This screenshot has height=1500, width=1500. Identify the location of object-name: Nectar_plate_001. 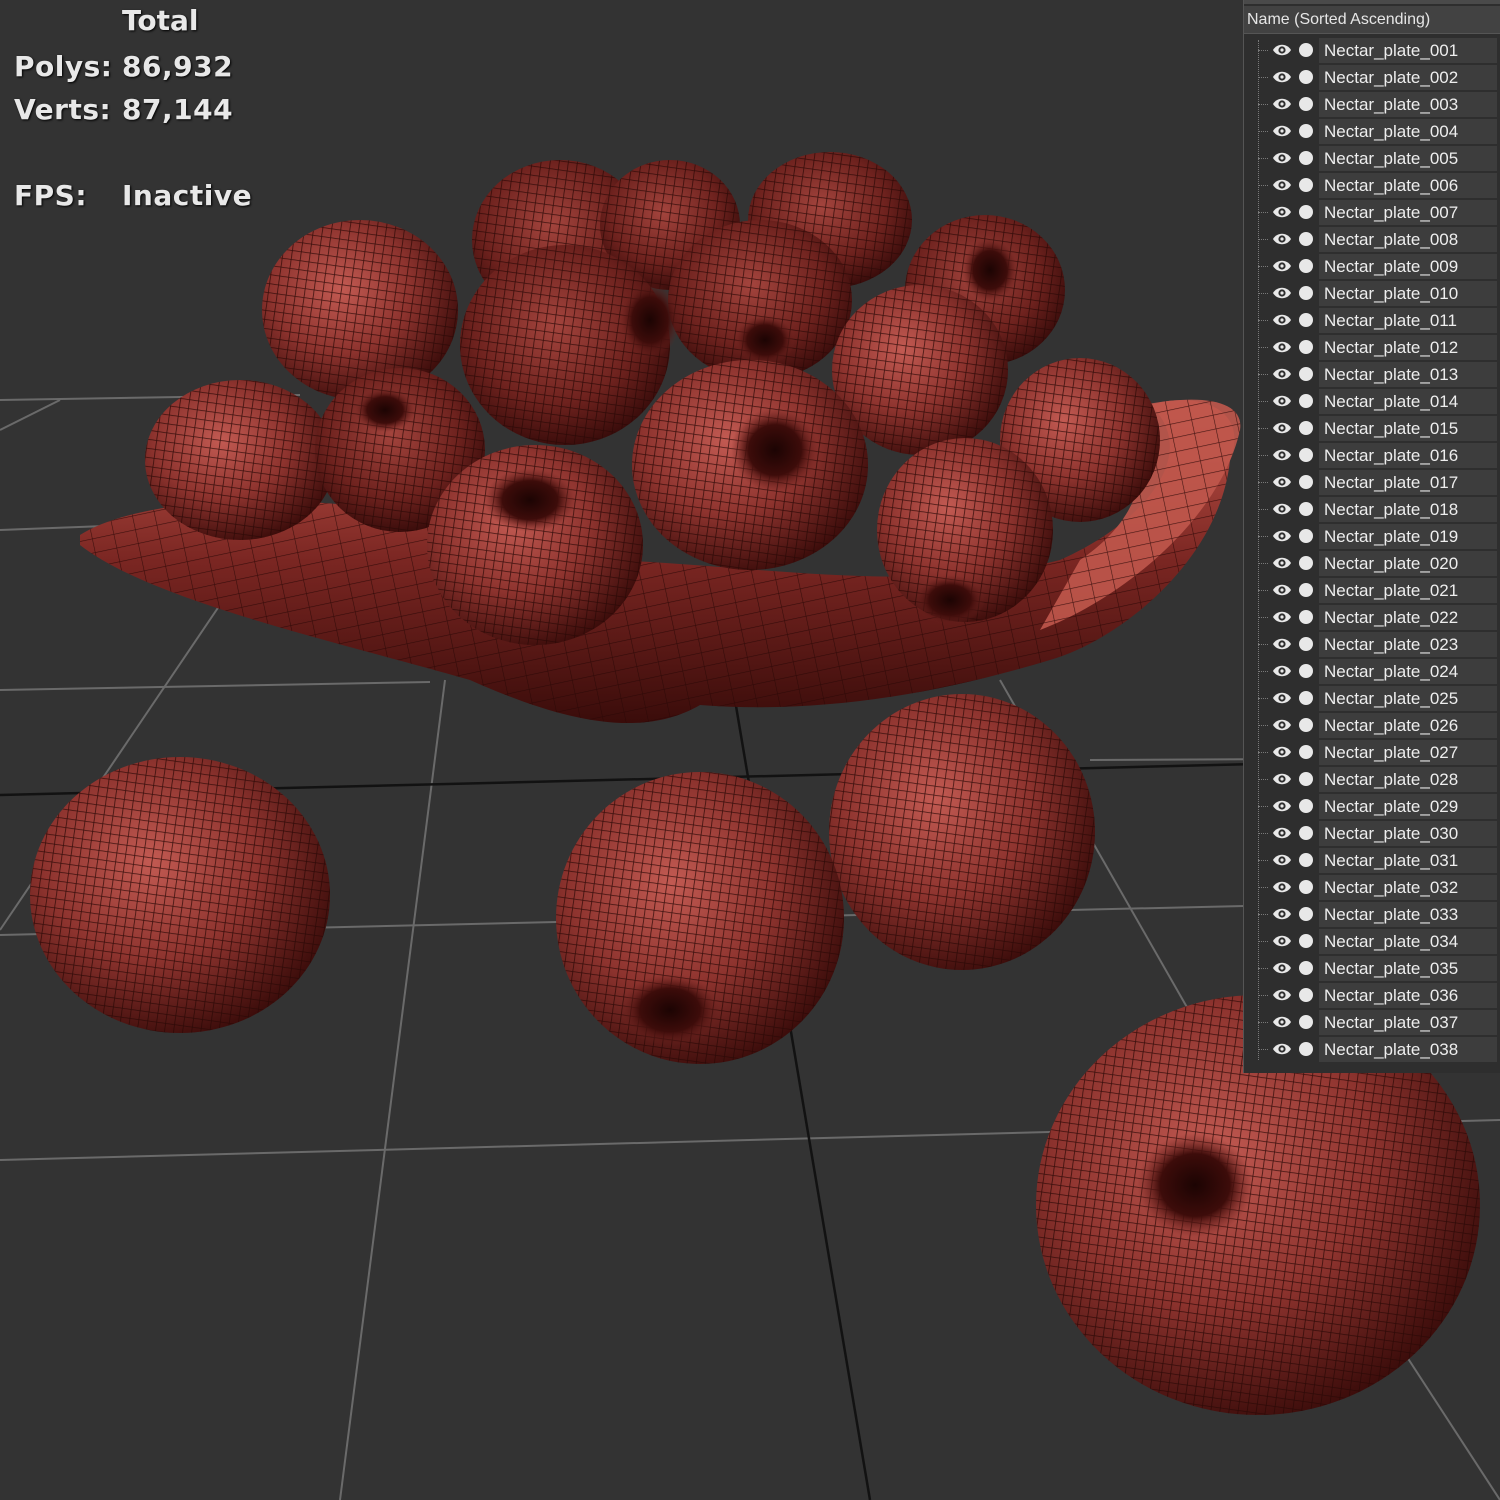
(1408, 50).